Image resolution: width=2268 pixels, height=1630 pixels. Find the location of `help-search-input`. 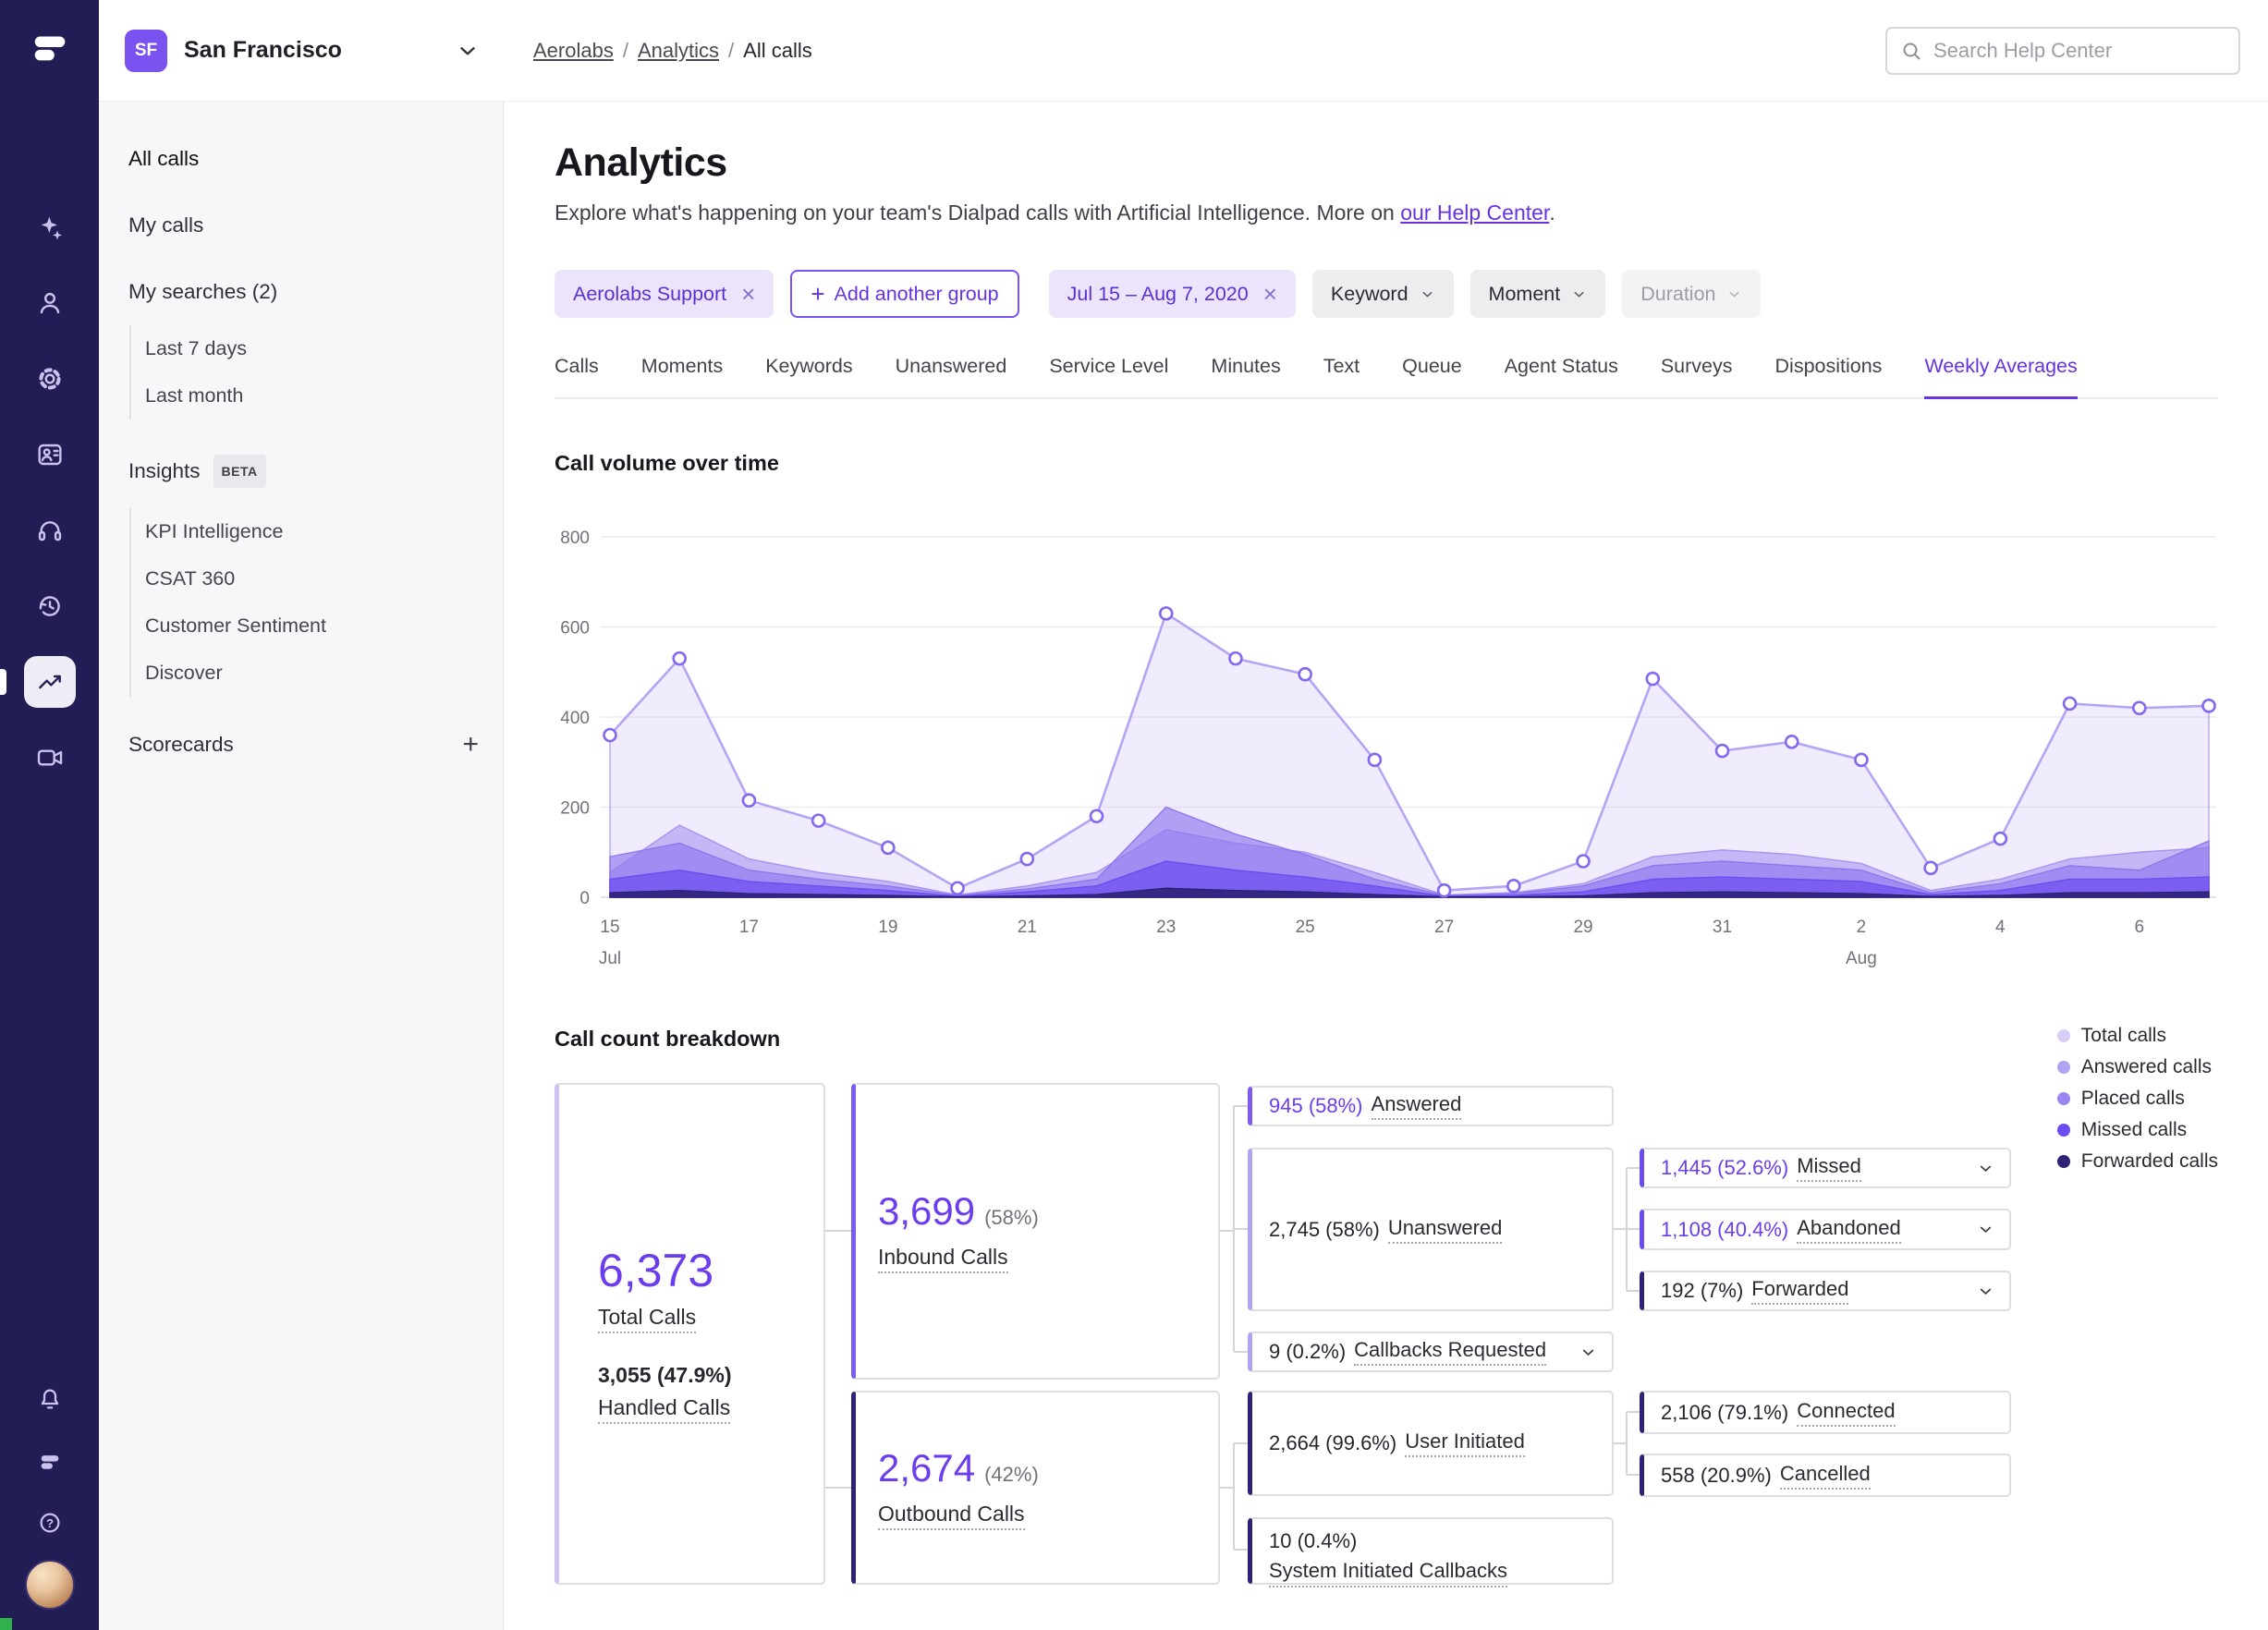

help-search-input is located at coordinates (2079, 50).